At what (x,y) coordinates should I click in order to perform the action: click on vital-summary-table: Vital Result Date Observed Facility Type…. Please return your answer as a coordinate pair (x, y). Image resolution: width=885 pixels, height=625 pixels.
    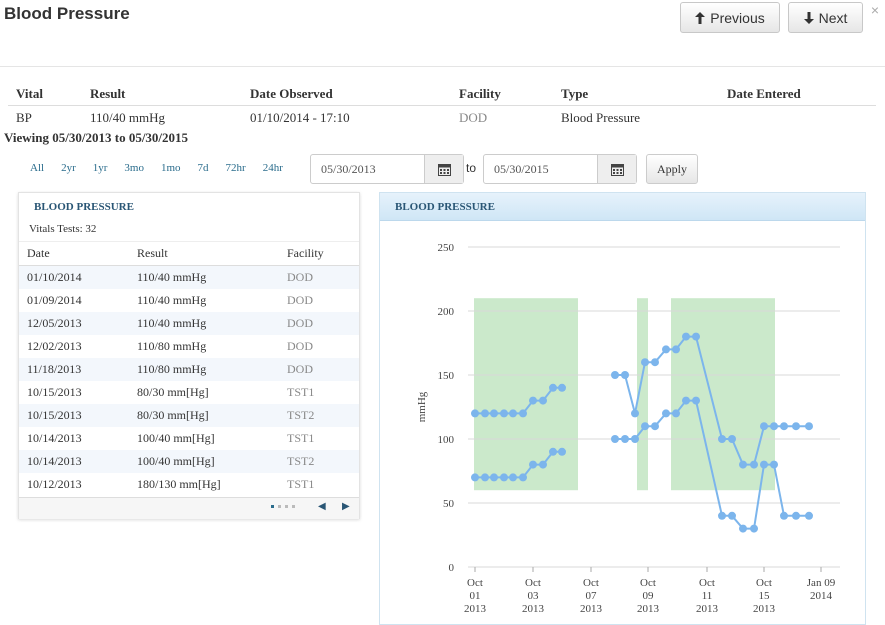
    Looking at the image, I should click on (442, 106).